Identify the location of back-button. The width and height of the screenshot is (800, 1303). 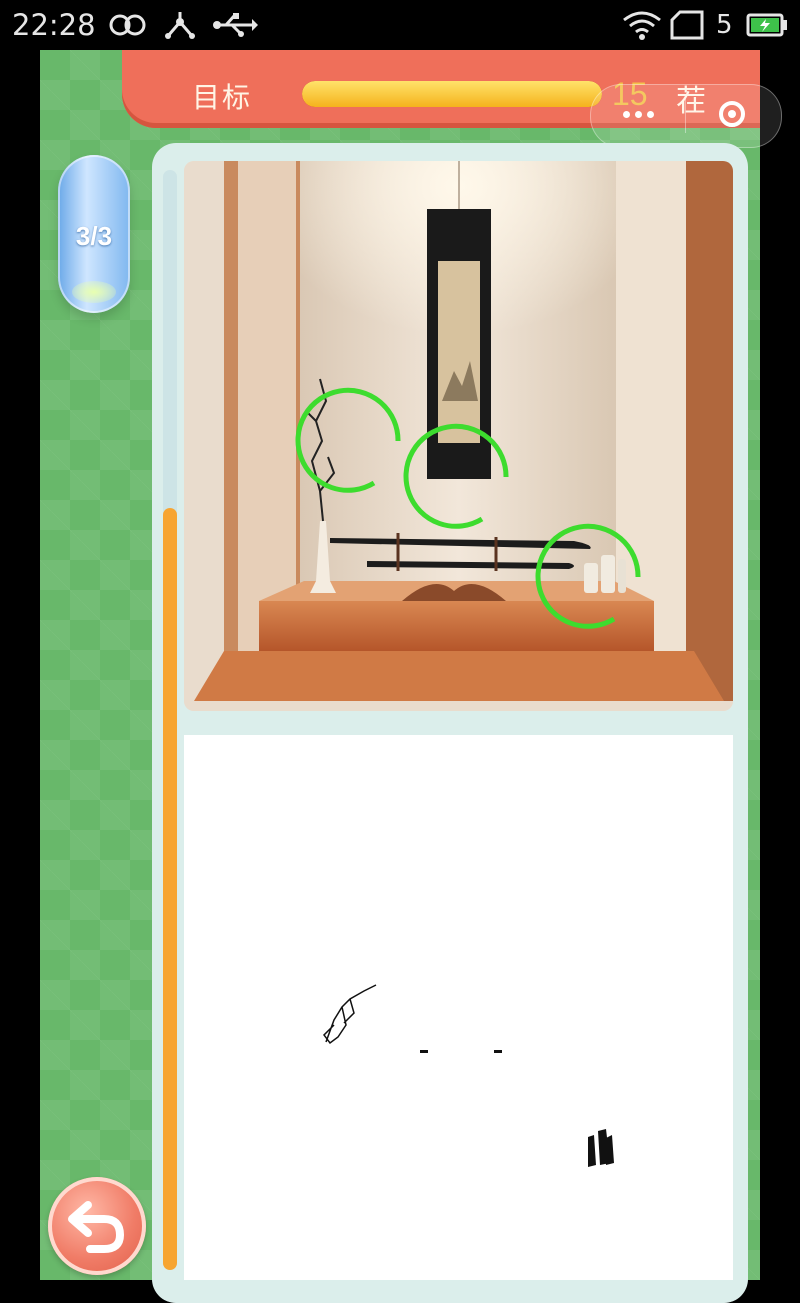
(97, 1226).